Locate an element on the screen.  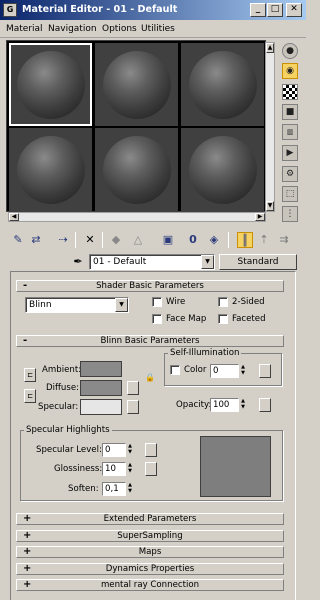
soften-value: 0,1 is located at coordinates (112, 489).